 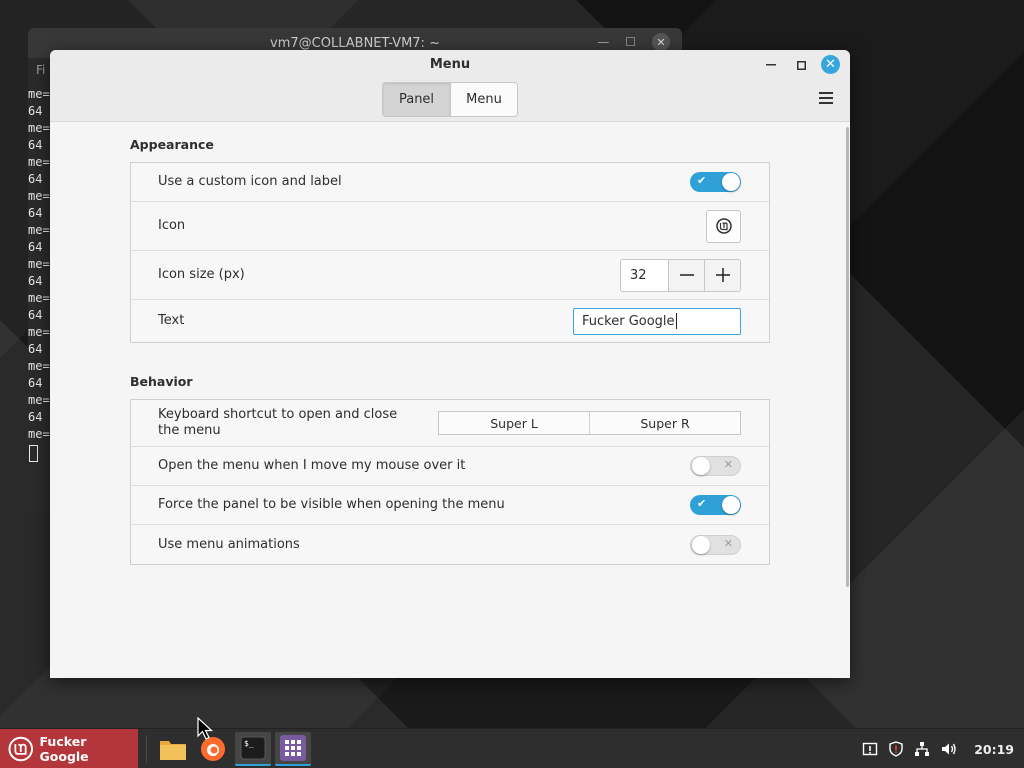 What do you see at coordinates (450, 64) in the screenshot?
I see `dialog-title: Menu` at bounding box center [450, 64].